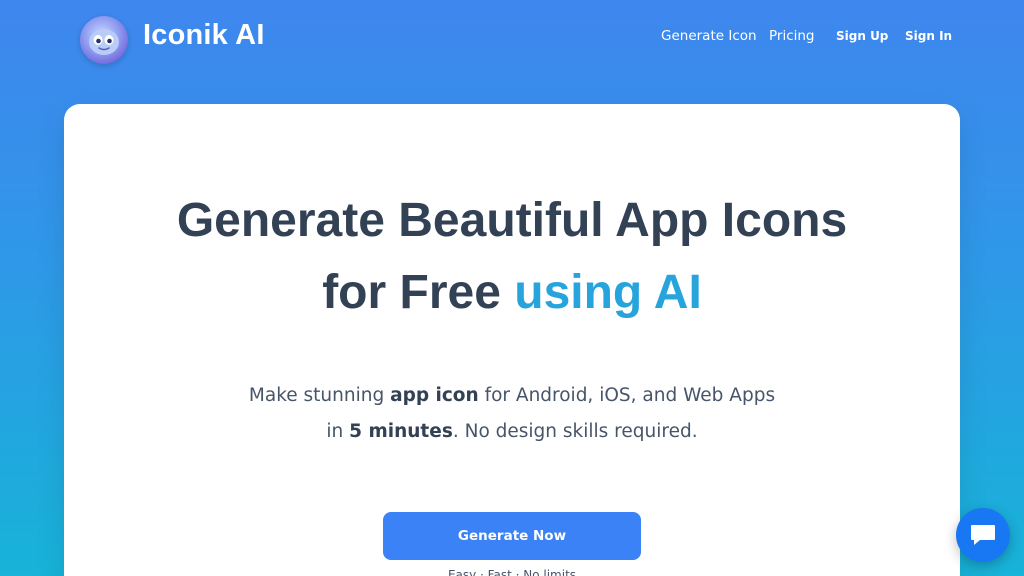 The width and height of the screenshot is (1024, 576). What do you see at coordinates (512, 572) in the screenshot?
I see `cta-note: Easy · Fast · No limits` at bounding box center [512, 572].